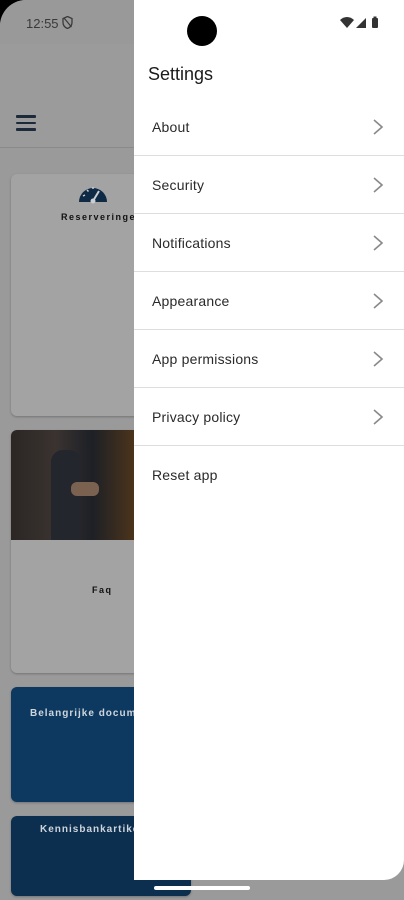 The image size is (404, 900). I want to click on menu-icon, so click(26, 123).